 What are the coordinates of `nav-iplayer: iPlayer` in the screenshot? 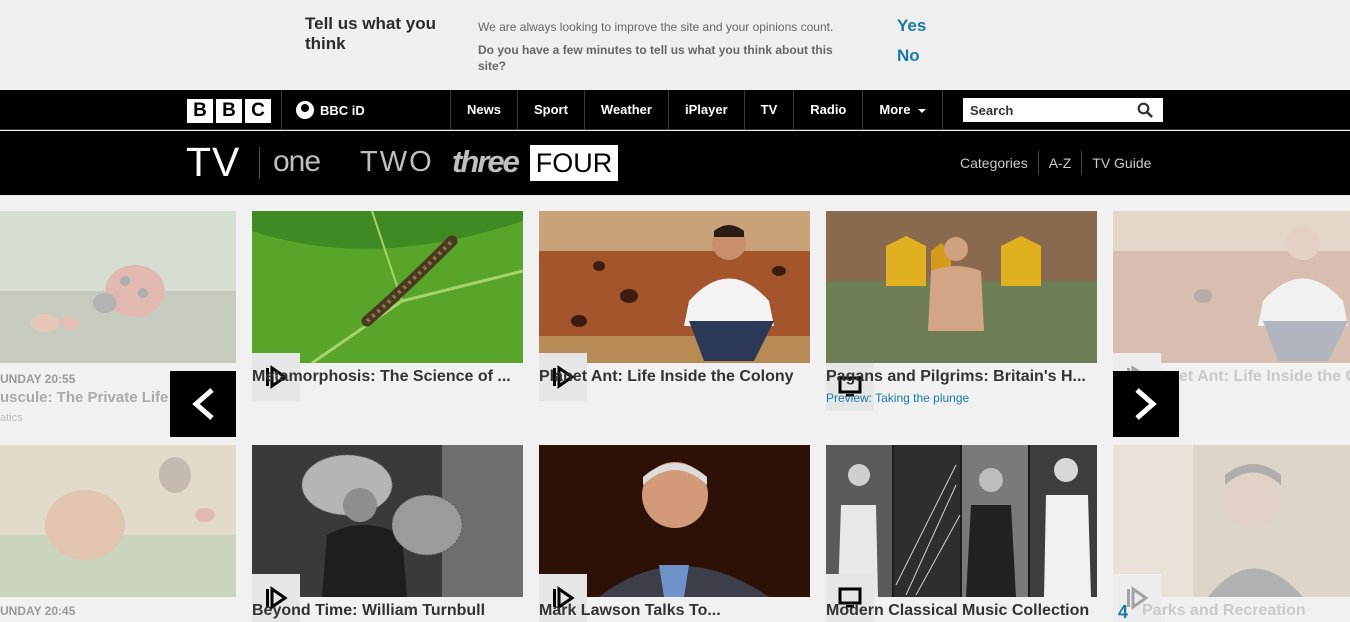 It's located at (705, 110).